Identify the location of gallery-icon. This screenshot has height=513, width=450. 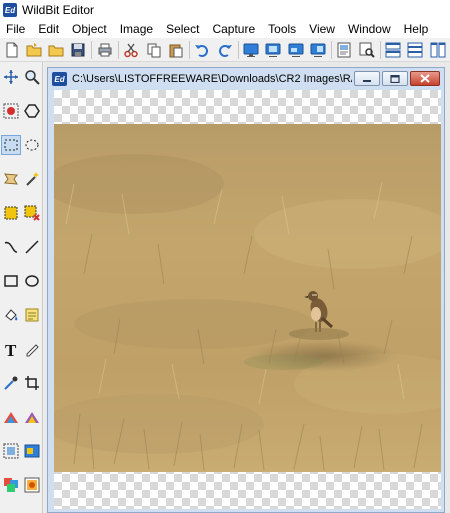
(32, 485).